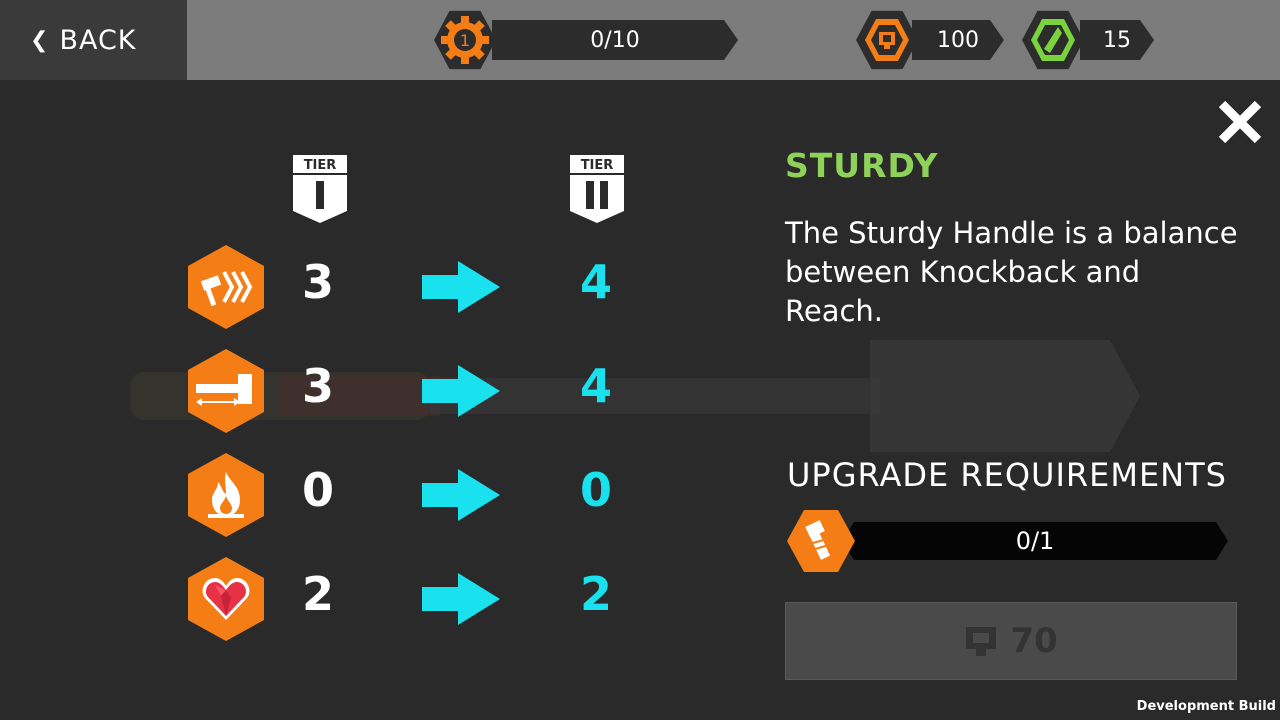 The height and width of the screenshot is (720, 1280). What do you see at coordinates (317, 594) in the screenshot?
I see `stat-current-value: 2` at bounding box center [317, 594].